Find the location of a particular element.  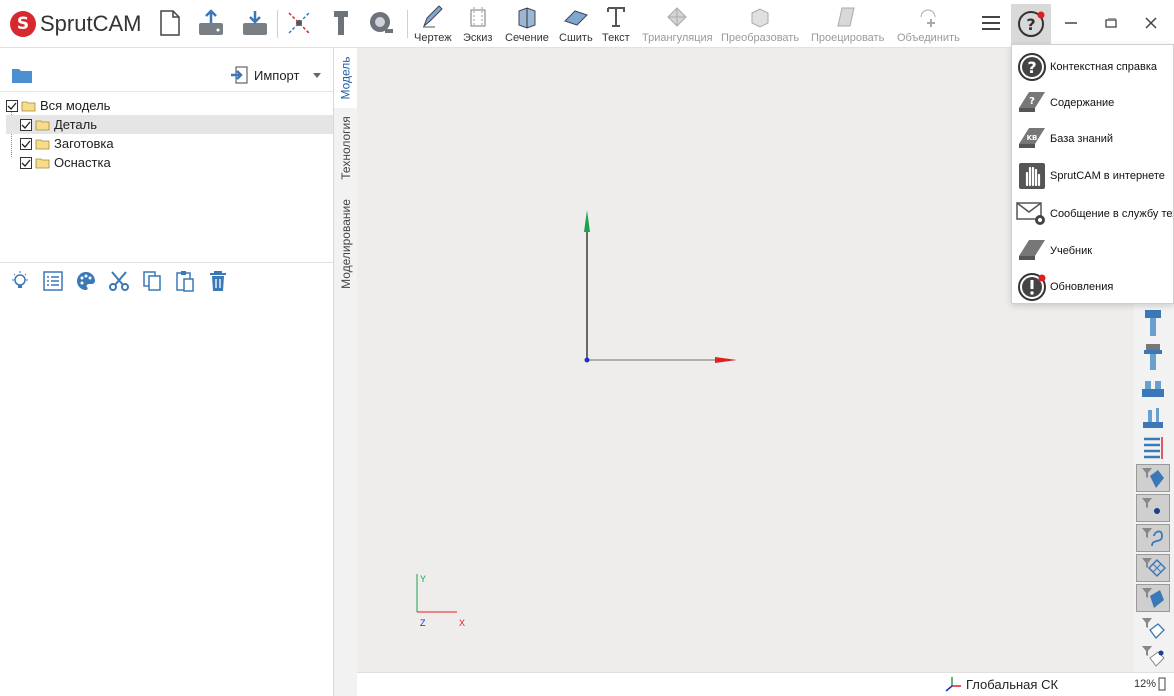

chevron-down-icon is located at coordinates (317, 75).